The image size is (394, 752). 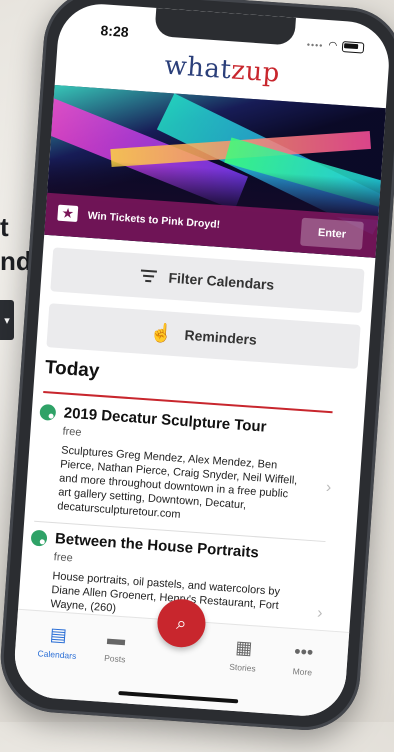 What do you see at coordinates (353, 47) in the screenshot?
I see `battery-icon` at bounding box center [353, 47].